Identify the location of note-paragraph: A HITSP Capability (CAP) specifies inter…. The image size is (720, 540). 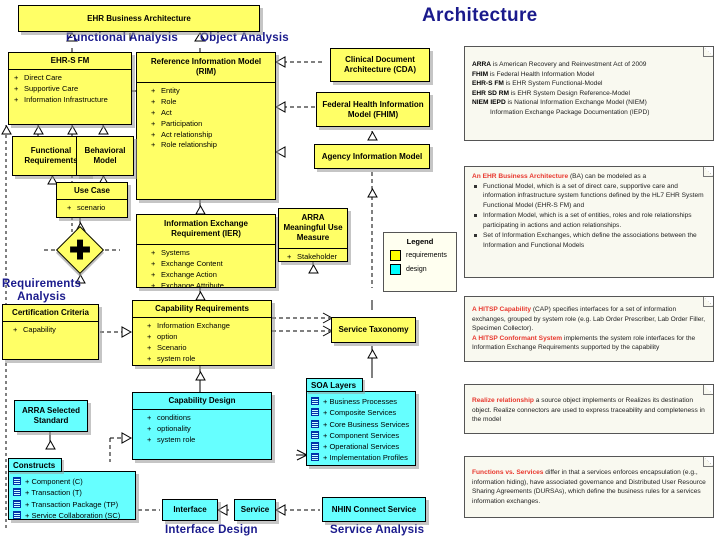
(589, 319).